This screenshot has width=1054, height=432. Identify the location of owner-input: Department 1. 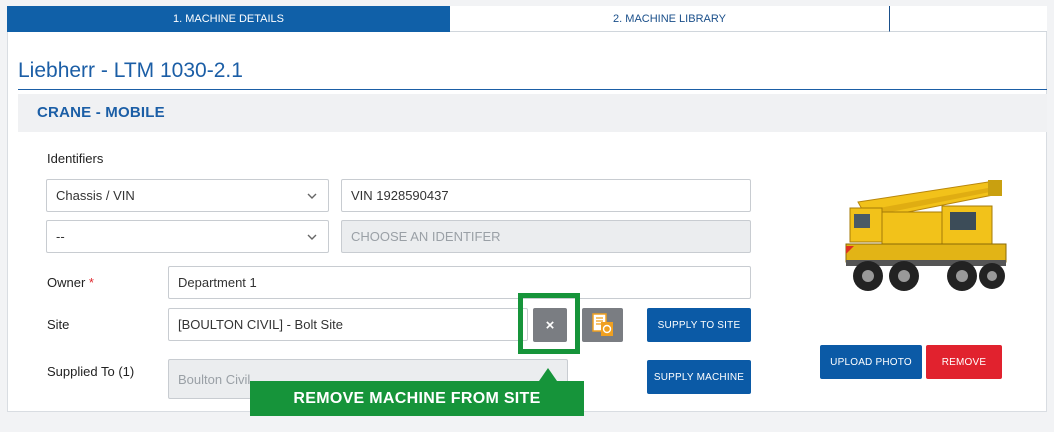
(459, 282).